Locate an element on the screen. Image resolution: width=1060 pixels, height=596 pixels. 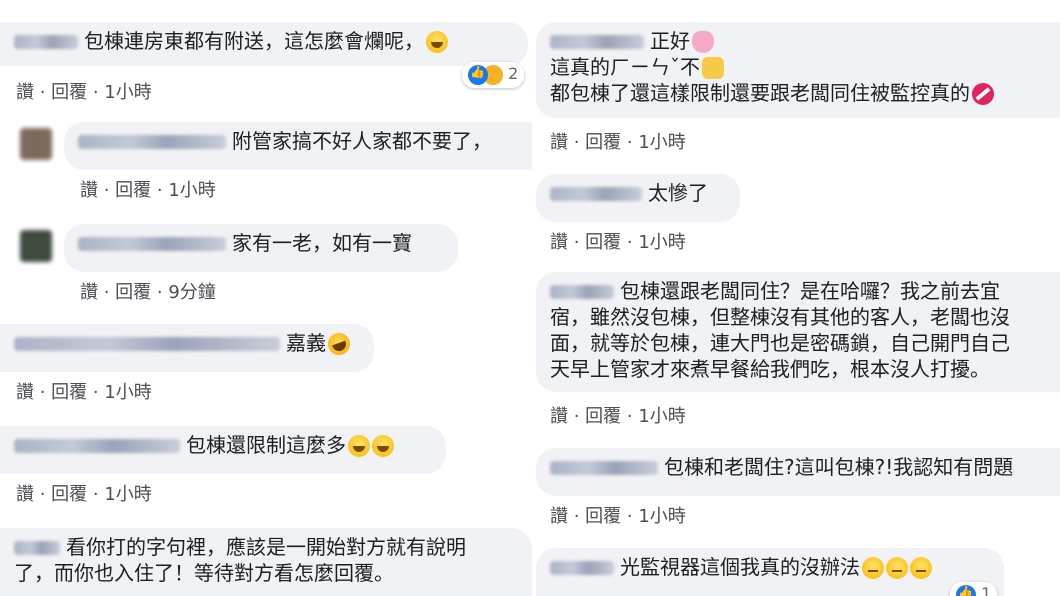
comment-bubble: 包棟和老闆住?這叫包棟?!我認知有問題 is located at coordinates (798, 472).